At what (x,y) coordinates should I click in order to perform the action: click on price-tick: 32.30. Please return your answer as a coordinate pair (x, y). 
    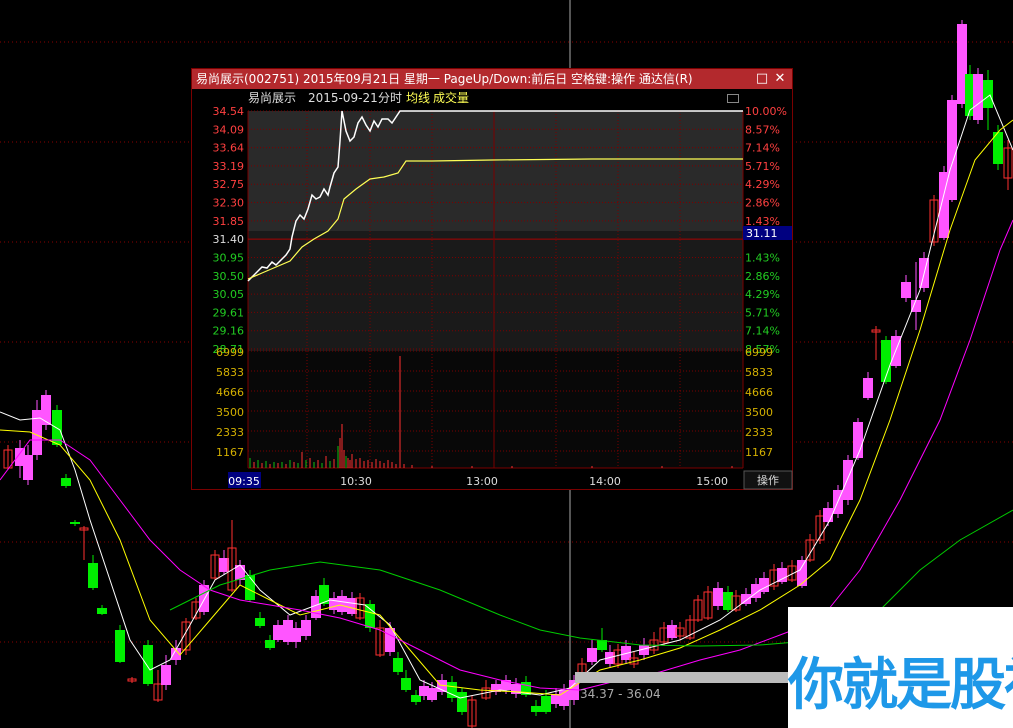
    Looking at the image, I should click on (229, 203).